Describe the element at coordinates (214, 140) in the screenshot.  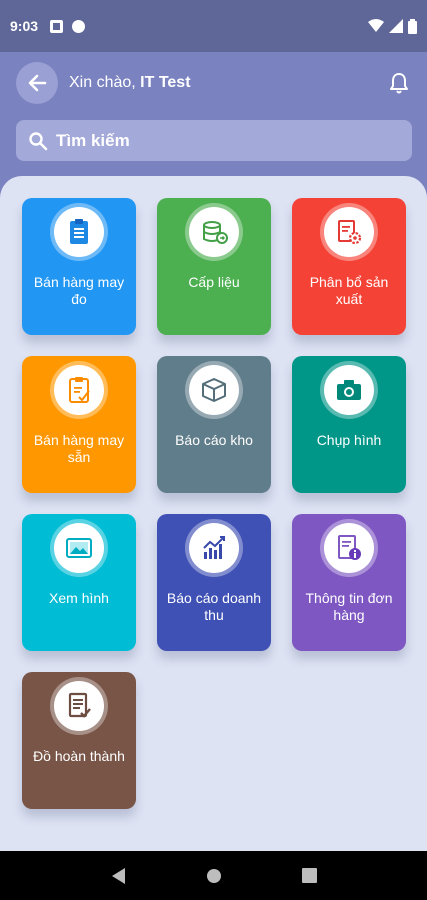
I see `search-input: Tìm kiếm` at that location.